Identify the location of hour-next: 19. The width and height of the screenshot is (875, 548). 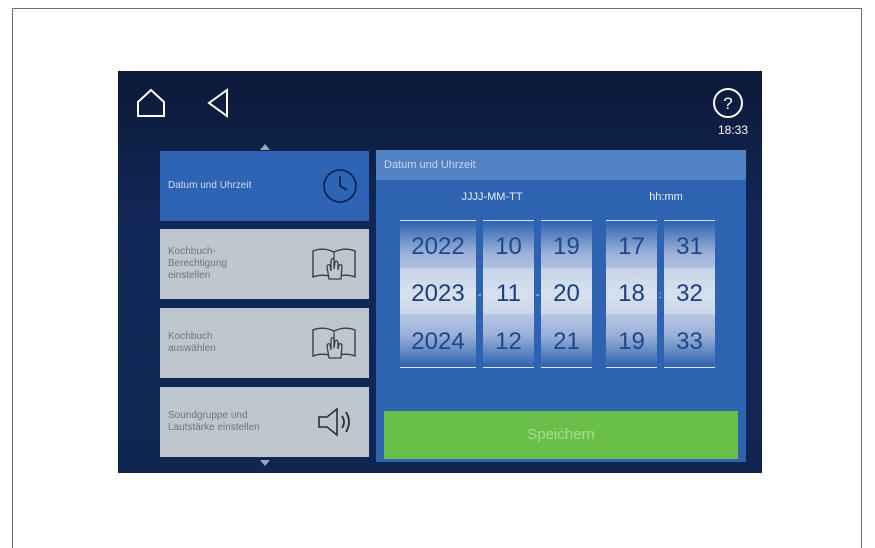
(631, 342).